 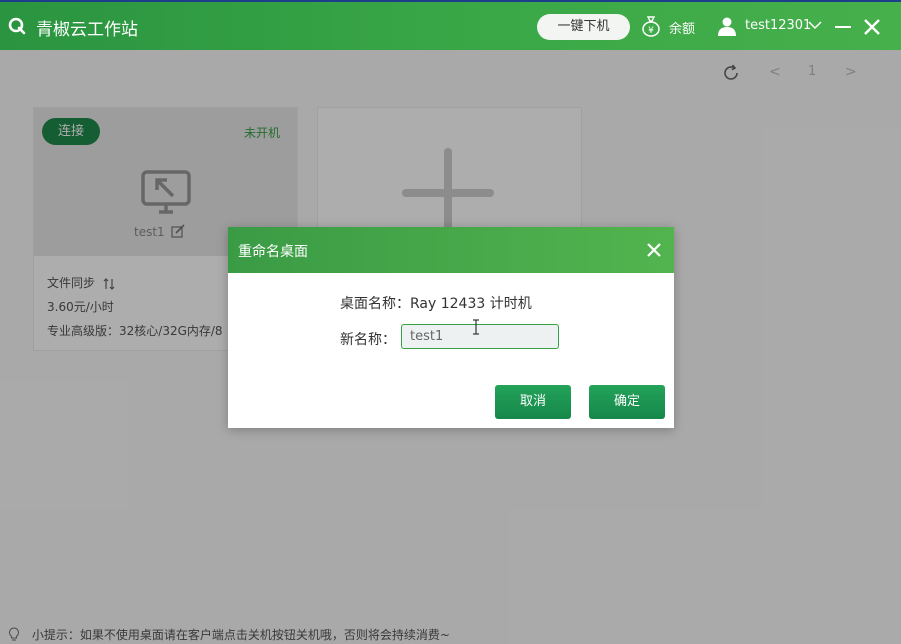 What do you see at coordinates (476, 327) in the screenshot?
I see `text-cursor-icon` at bounding box center [476, 327].